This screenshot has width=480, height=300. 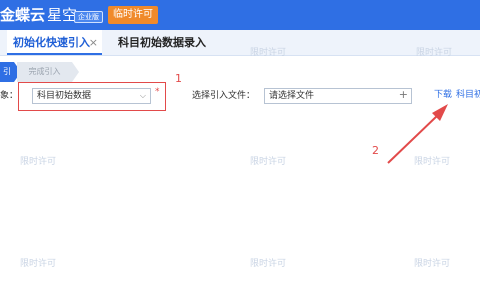 What do you see at coordinates (9, 96) in the screenshot?
I see `object-label: 象：` at bounding box center [9, 96].